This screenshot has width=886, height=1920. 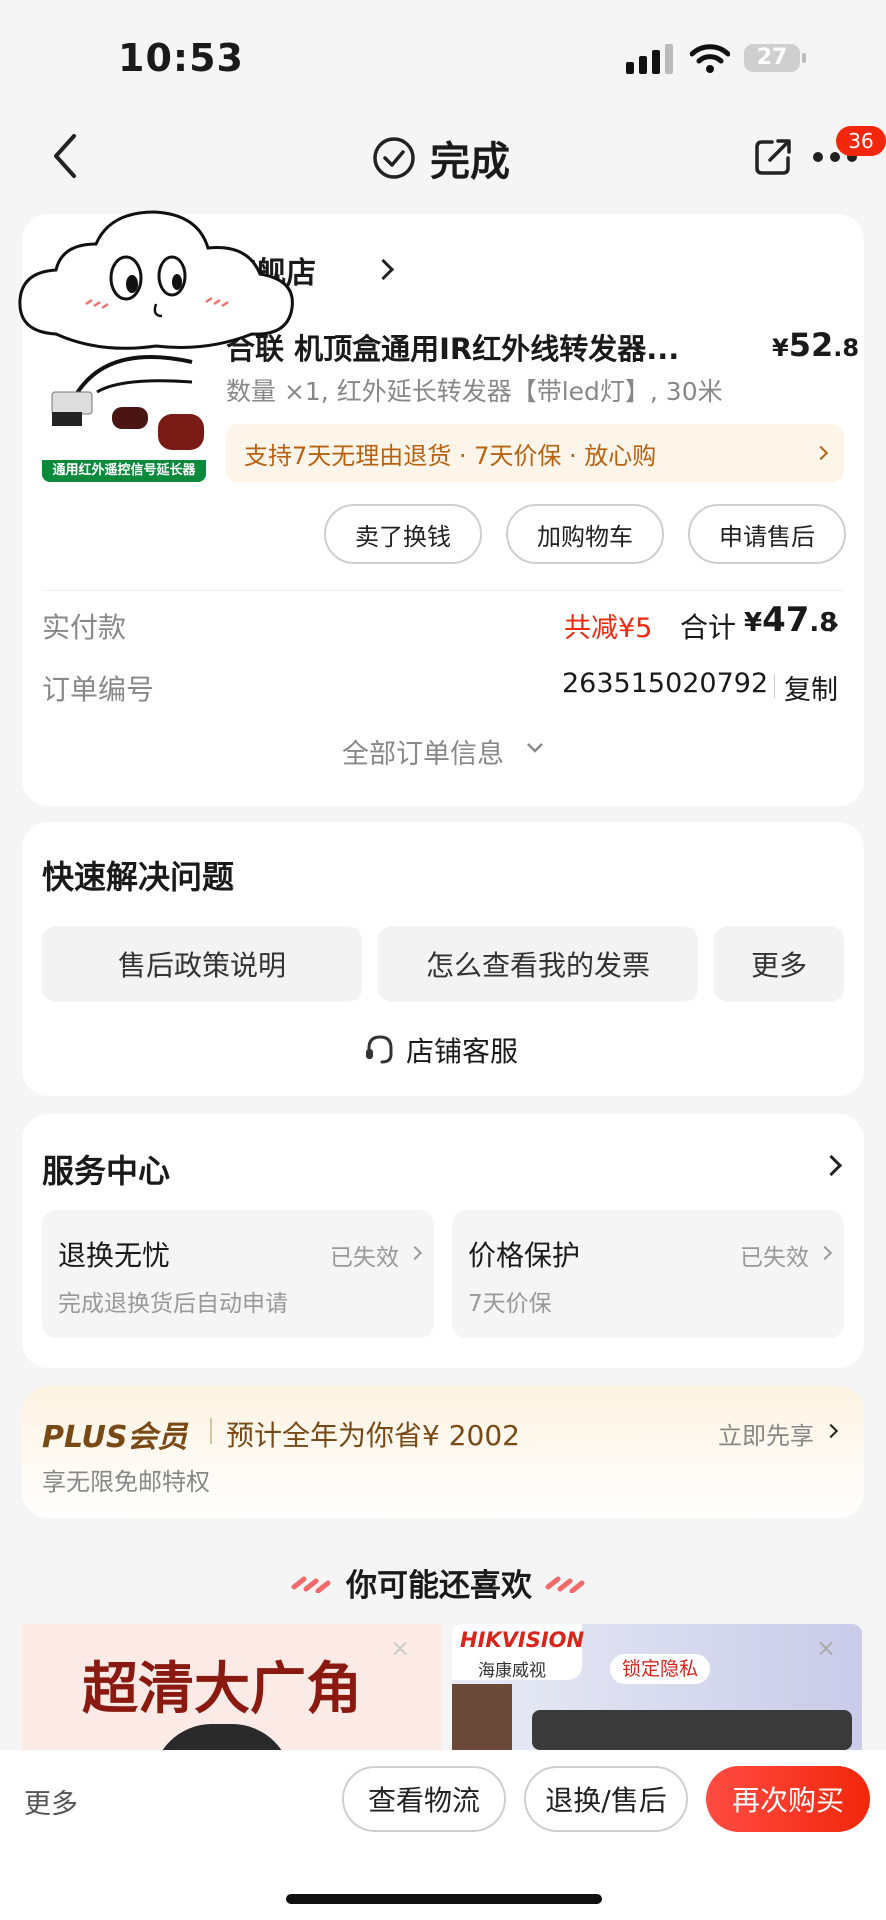 What do you see at coordinates (786, 620) in the screenshot?
I see `total-int: 47` at bounding box center [786, 620].